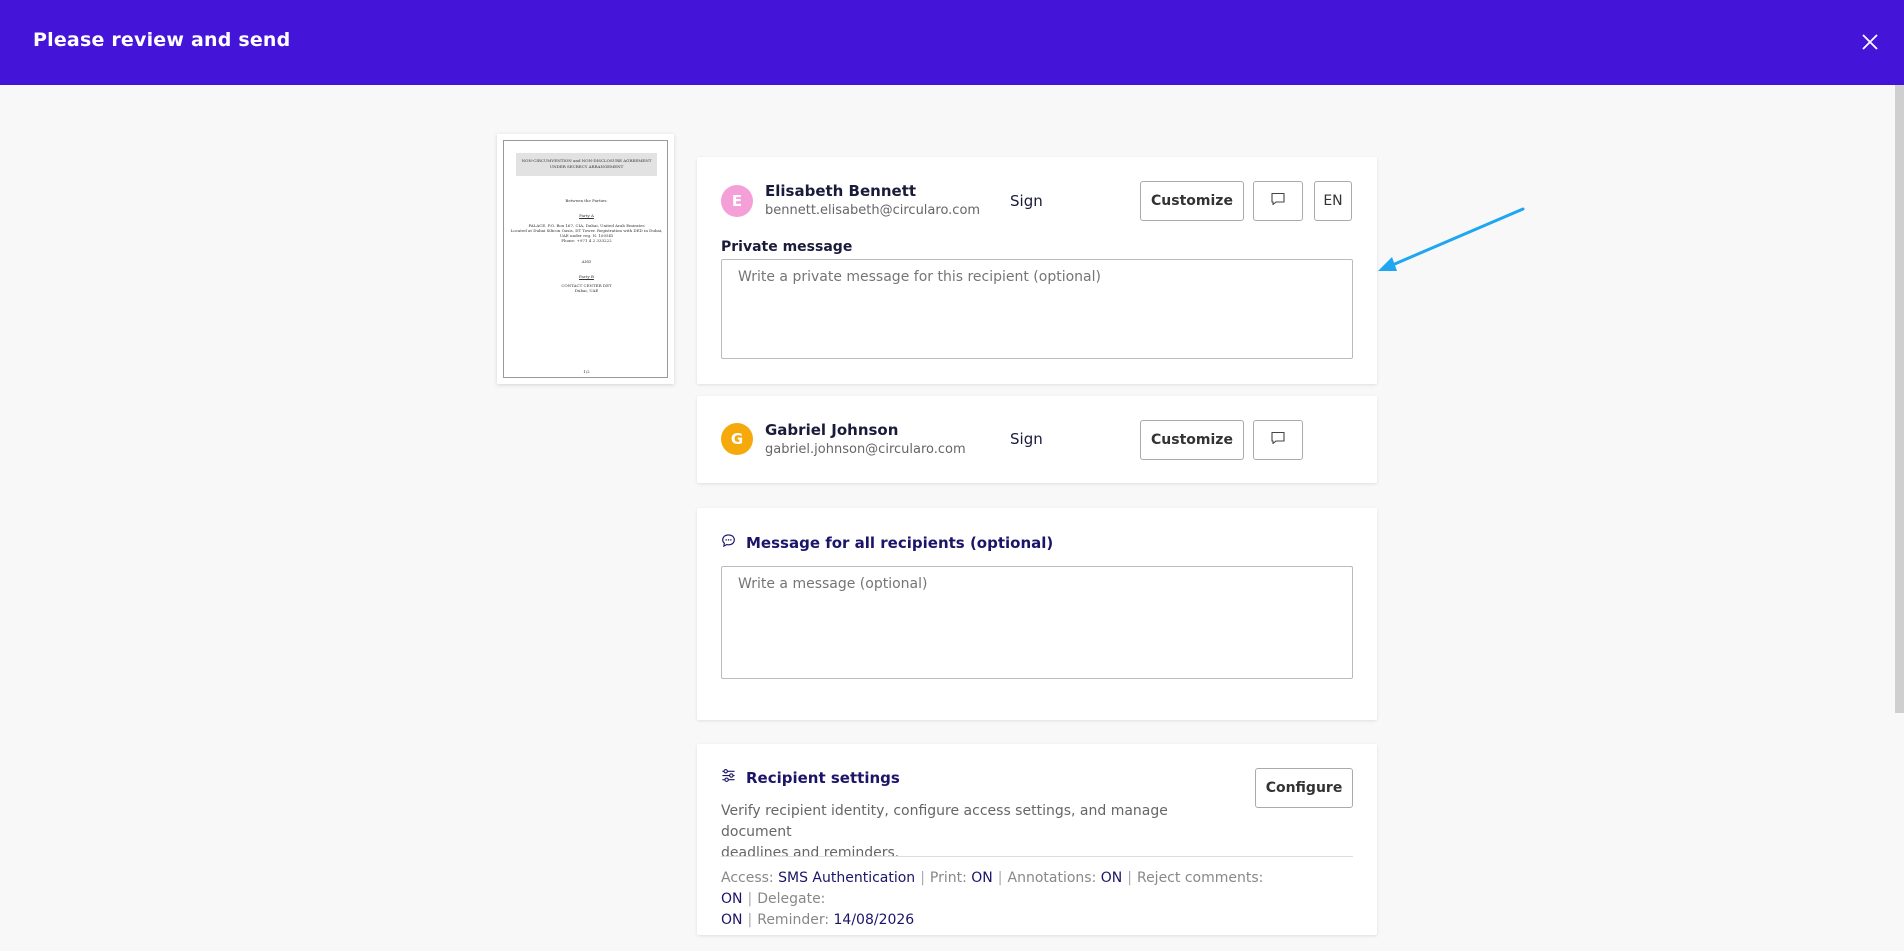 The height and width of the screenshot is (951, 1904). What do you see at coordinates (1037, 622) in the screenshot?
I see `message-all-input` at bounding box center [1037, 622].